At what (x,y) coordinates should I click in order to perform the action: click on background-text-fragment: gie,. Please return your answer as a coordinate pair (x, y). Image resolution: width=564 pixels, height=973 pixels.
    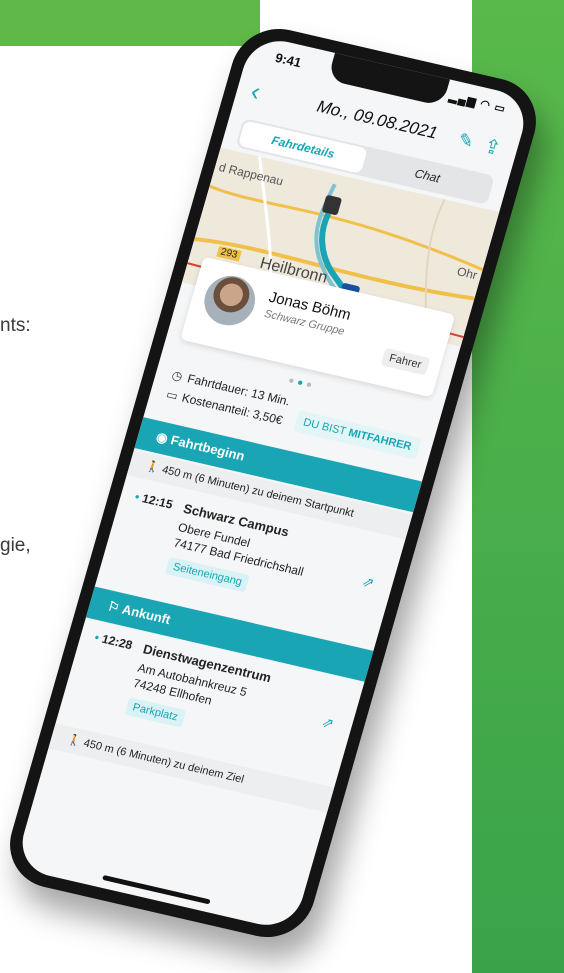
    Looking at the image, I should click on (15, 545).